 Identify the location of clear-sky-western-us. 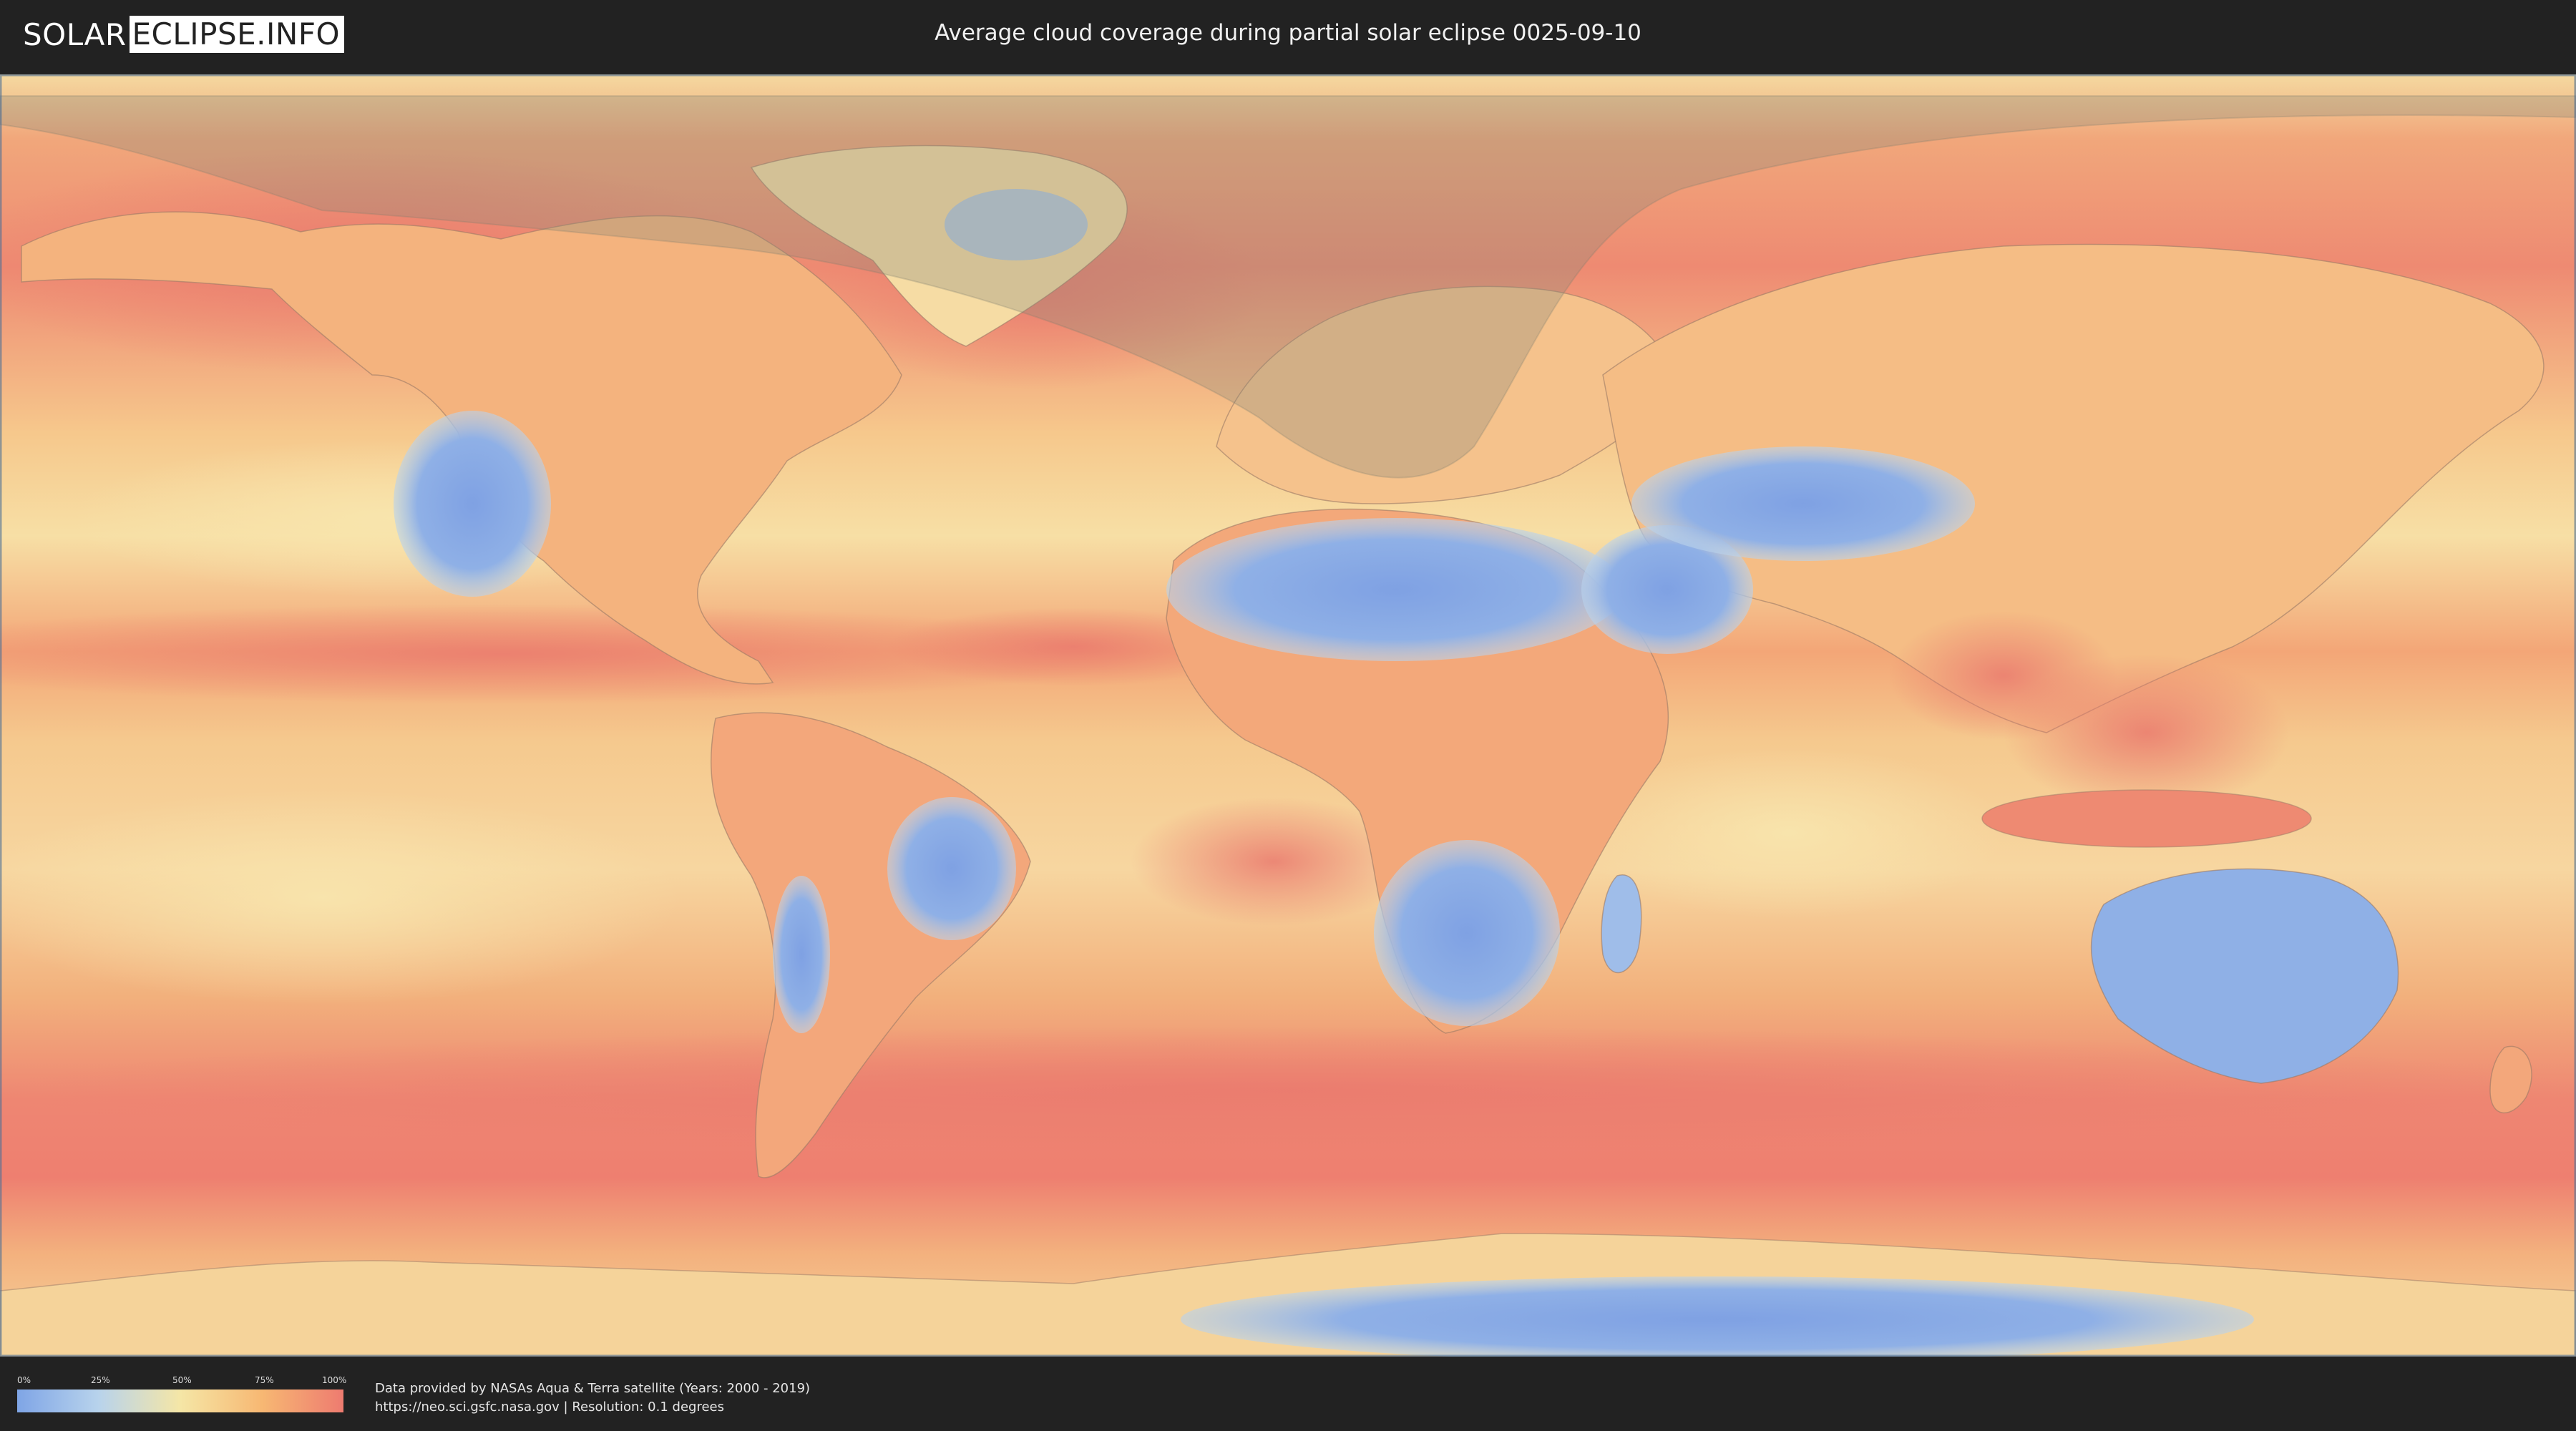
(472, 504).